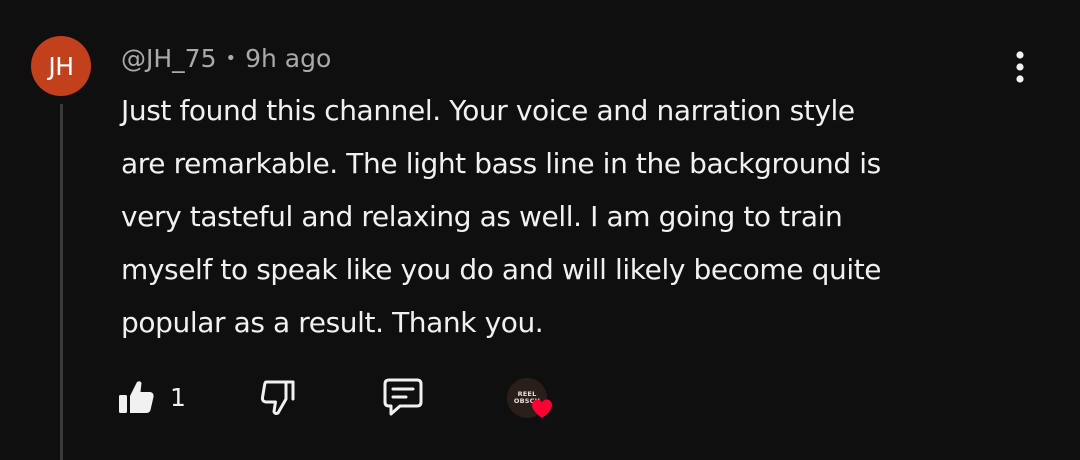  Describe the element at coordinates (356, 397) in the screenshot. I see `comment-actions: 1 REEL OBSCU` at that location.